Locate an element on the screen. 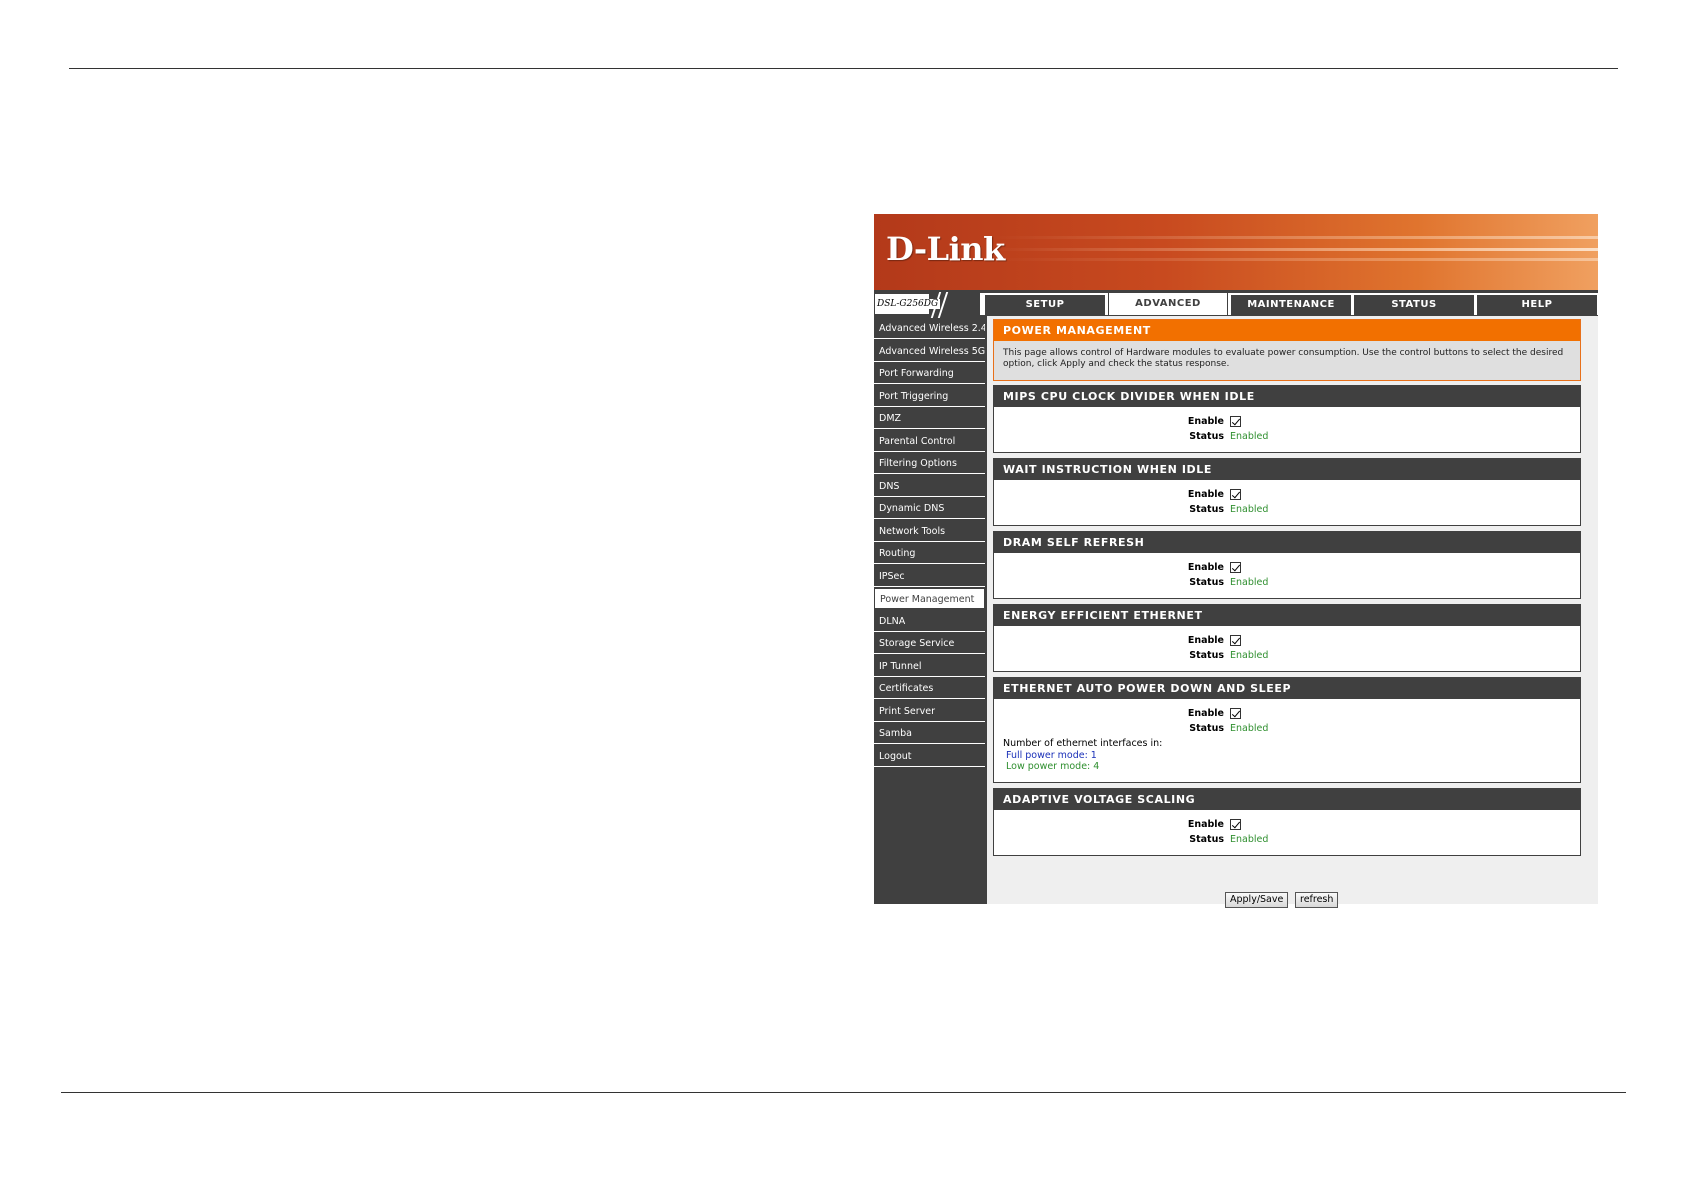 The height and width of the screenshot is (1191, 1684). tab-status: STATUS is located at coordinates (1414, 305).